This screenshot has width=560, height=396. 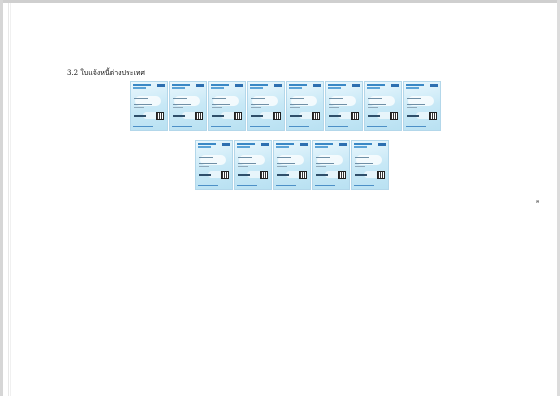 I want to click on page-margin-guide, so click(x=8, y=199).